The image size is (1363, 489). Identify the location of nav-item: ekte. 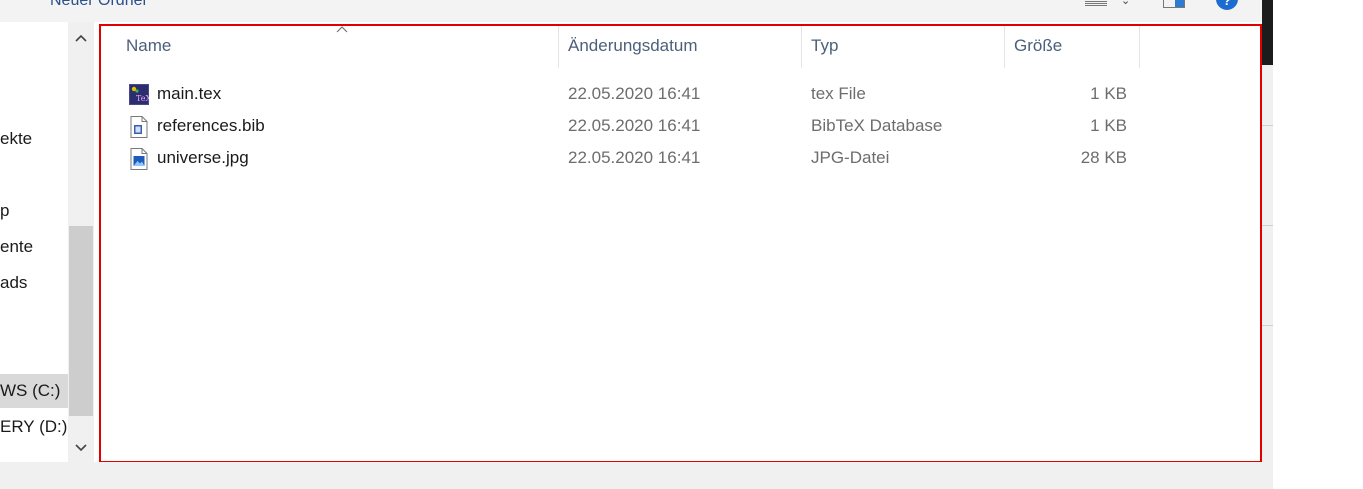
(16, 139).